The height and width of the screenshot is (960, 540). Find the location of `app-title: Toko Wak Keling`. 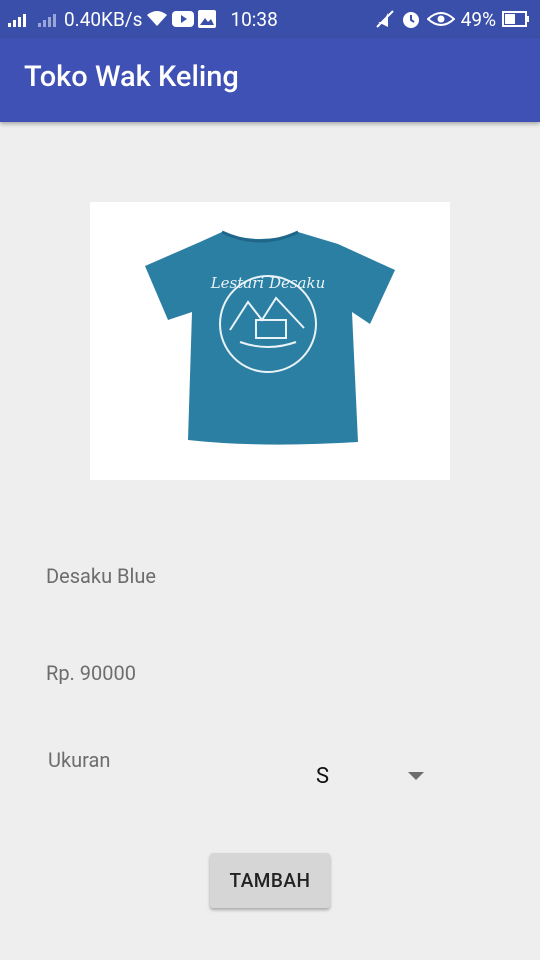

app-title: Toko Wak Keling is located at coordinates (131, 77).